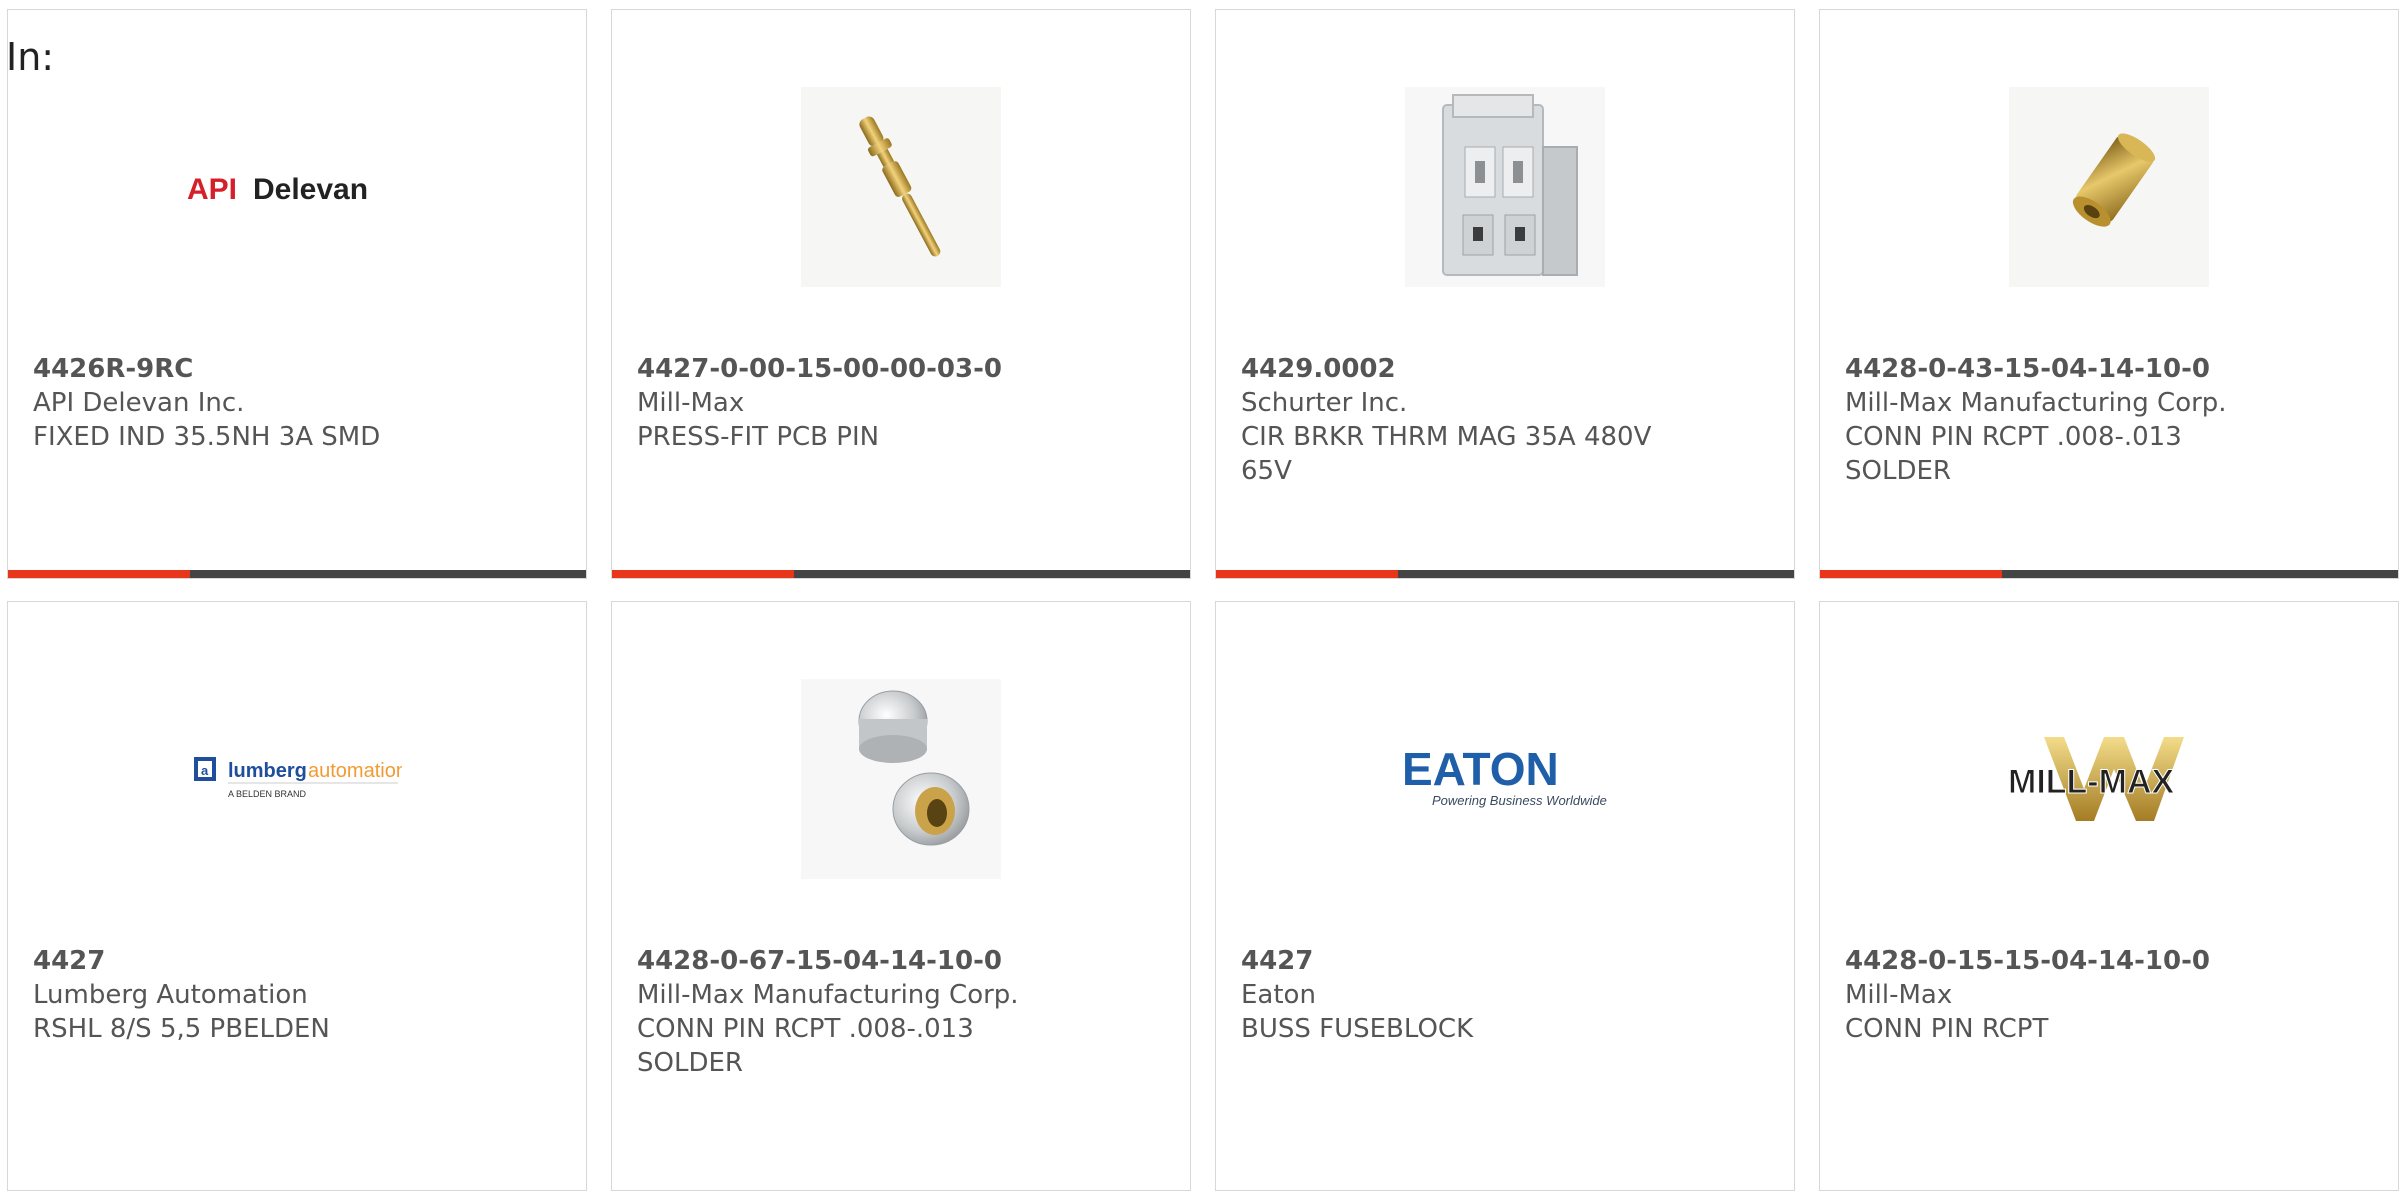  I want to click on product-image: EATON Powering Business Worldwide, so click(1505, 779).